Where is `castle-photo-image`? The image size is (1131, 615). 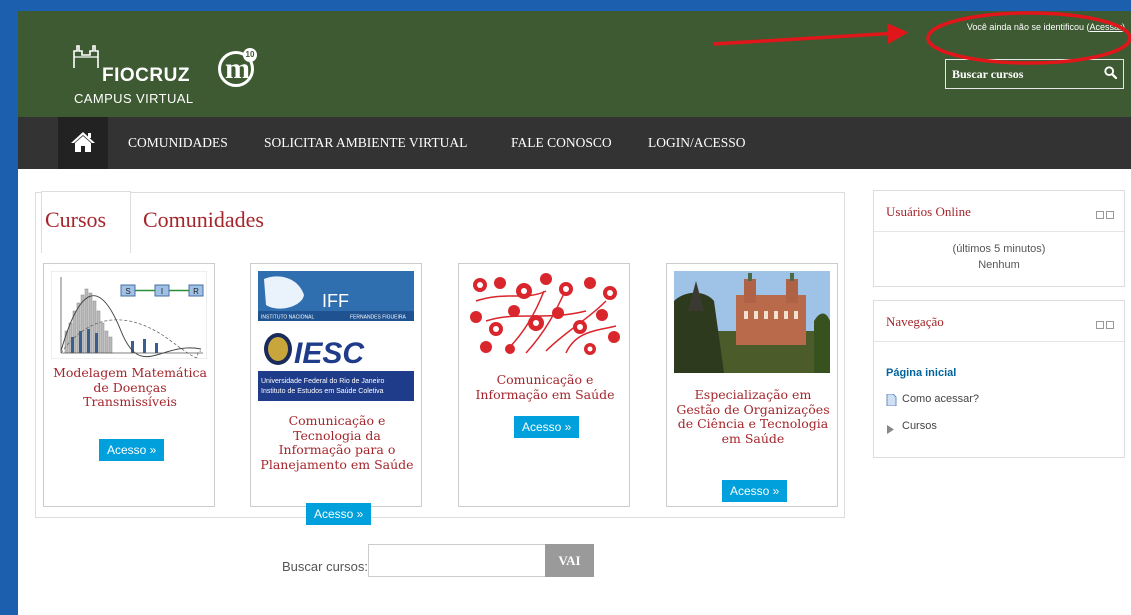 castle-photo-image is located at coordinates (752, 322).